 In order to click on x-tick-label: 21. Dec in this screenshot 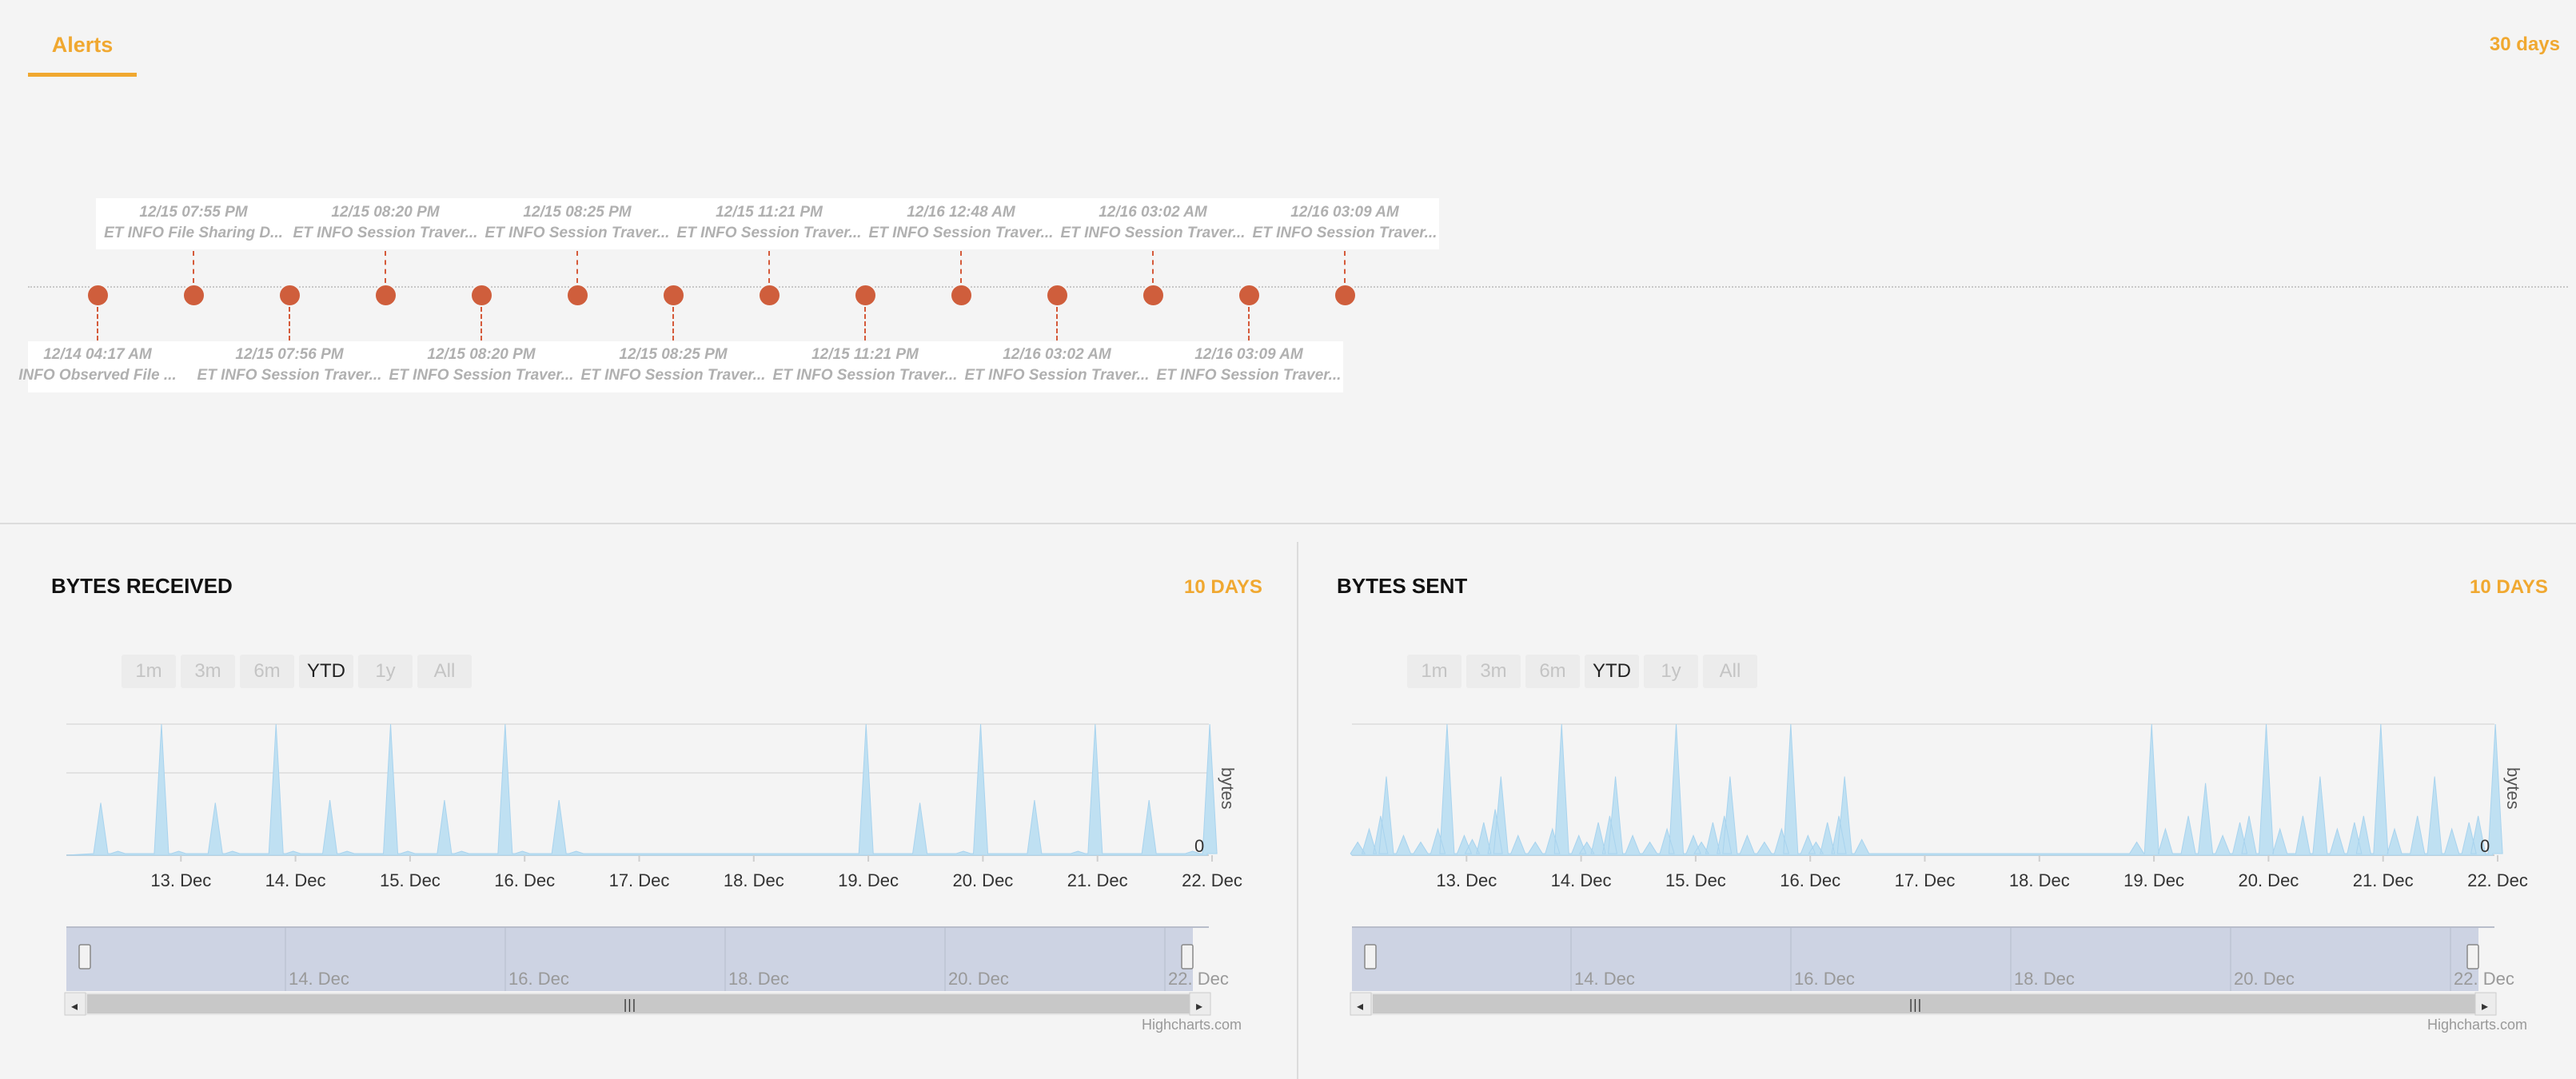, I will do `click(2384, 880)`.